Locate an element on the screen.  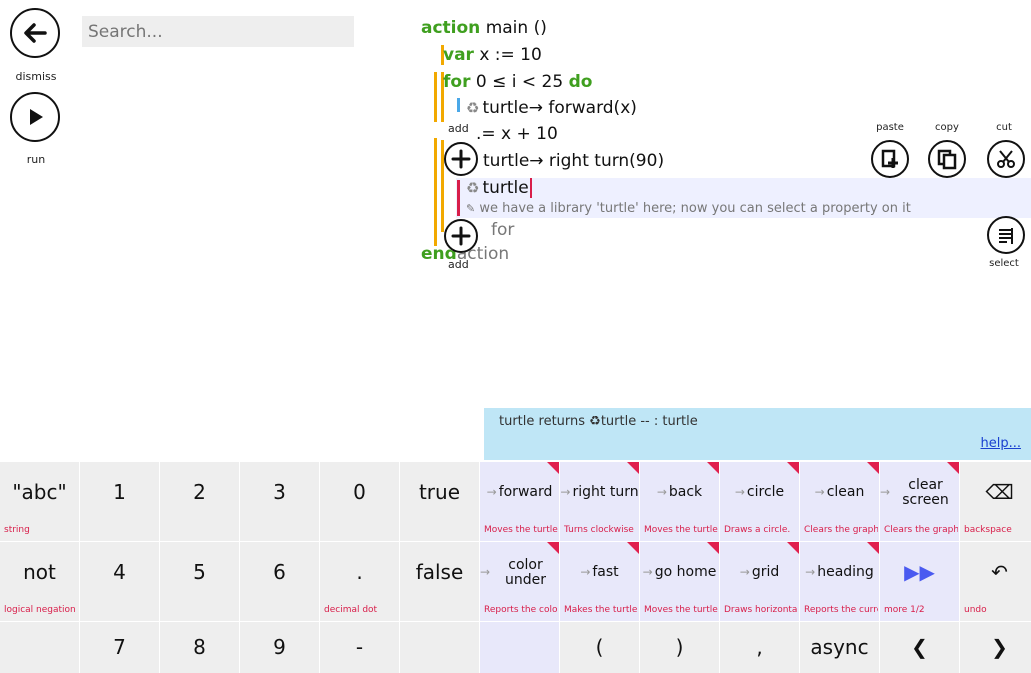
key-row2-9: → grid Draws horizontal is located at coordinates (759, 581).